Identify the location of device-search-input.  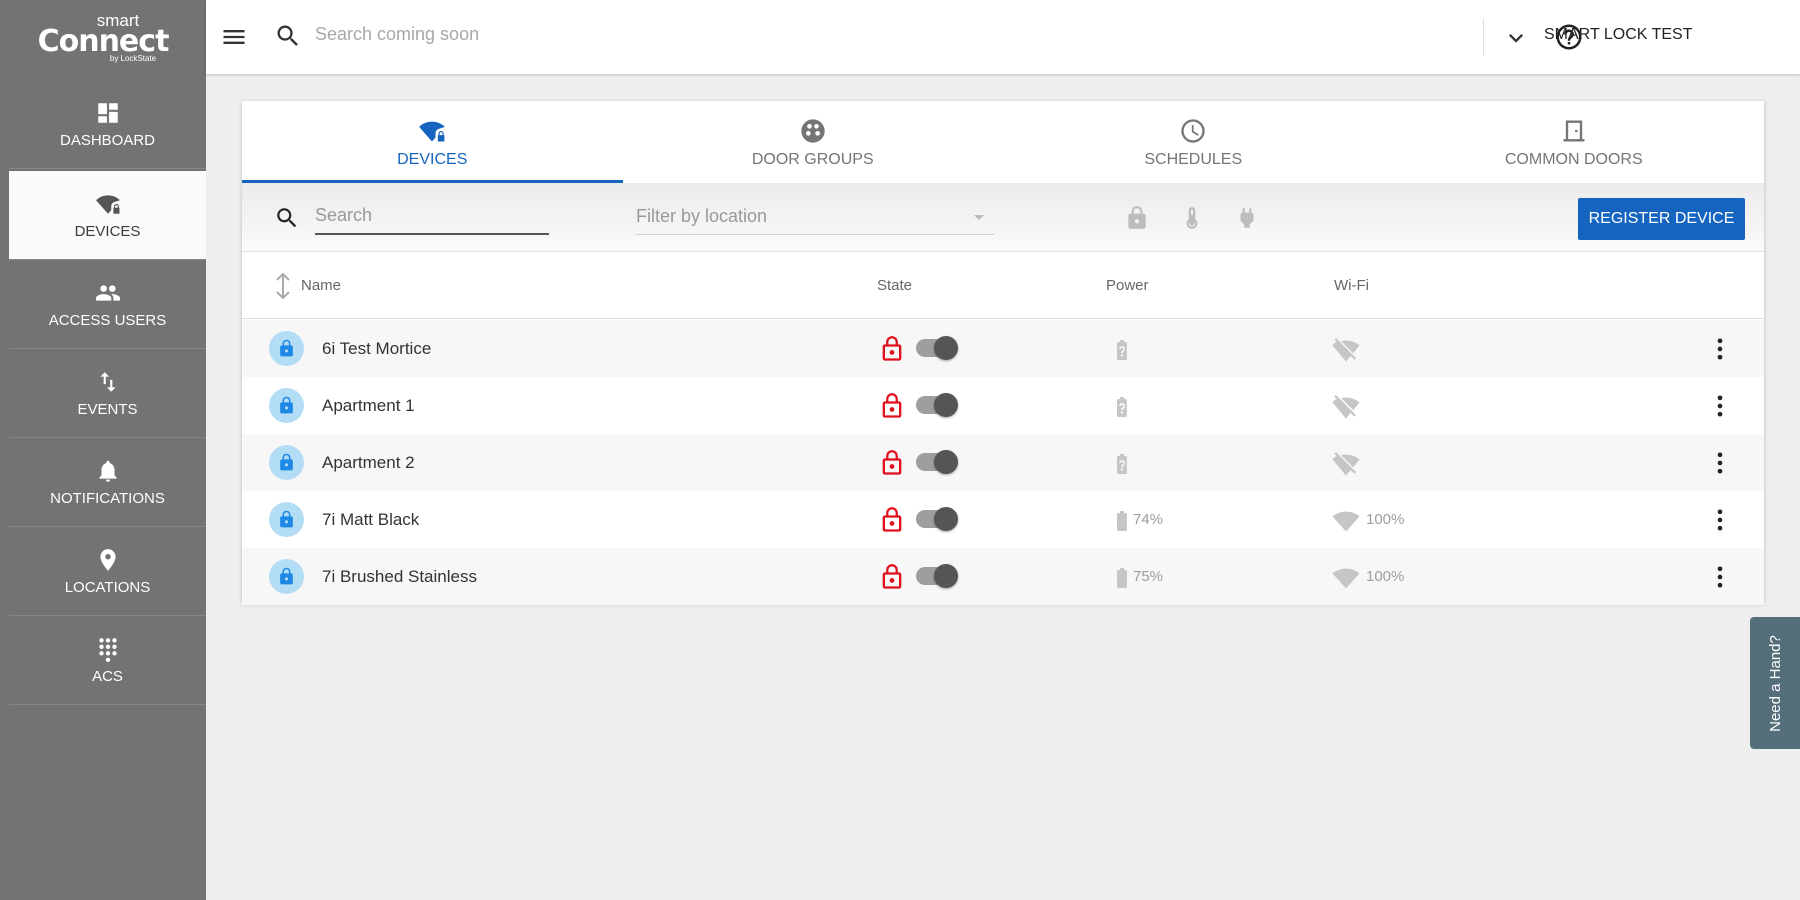
(432, 216).